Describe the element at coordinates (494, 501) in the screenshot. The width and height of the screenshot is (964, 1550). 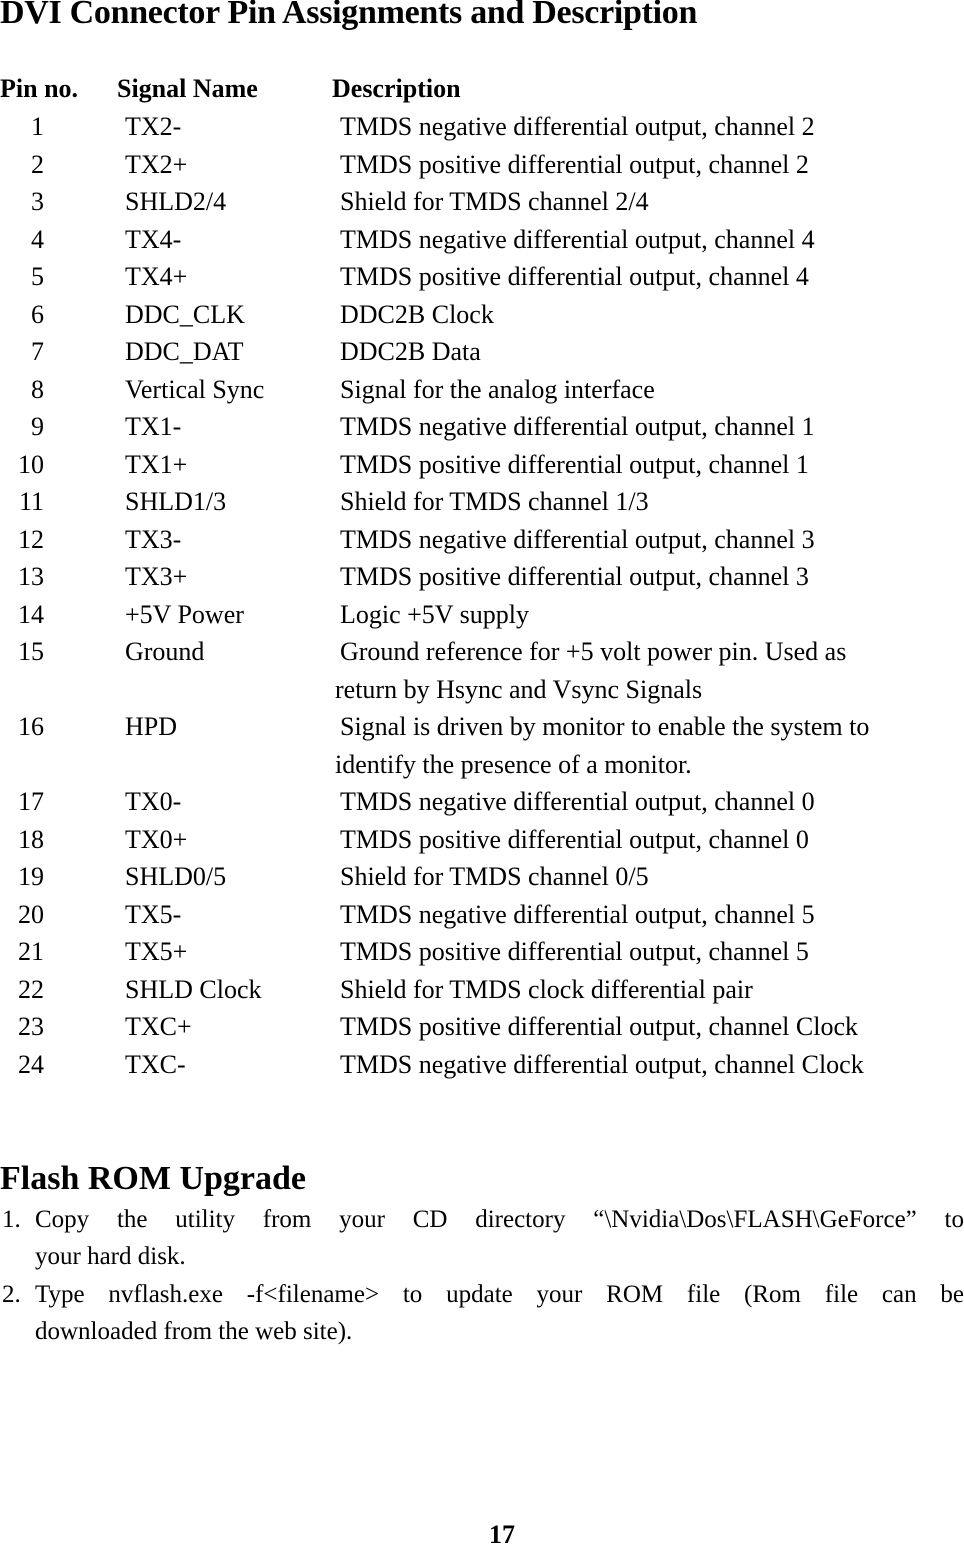
I see `pin-description: Shield for TMDS channel 1/3` at that location.